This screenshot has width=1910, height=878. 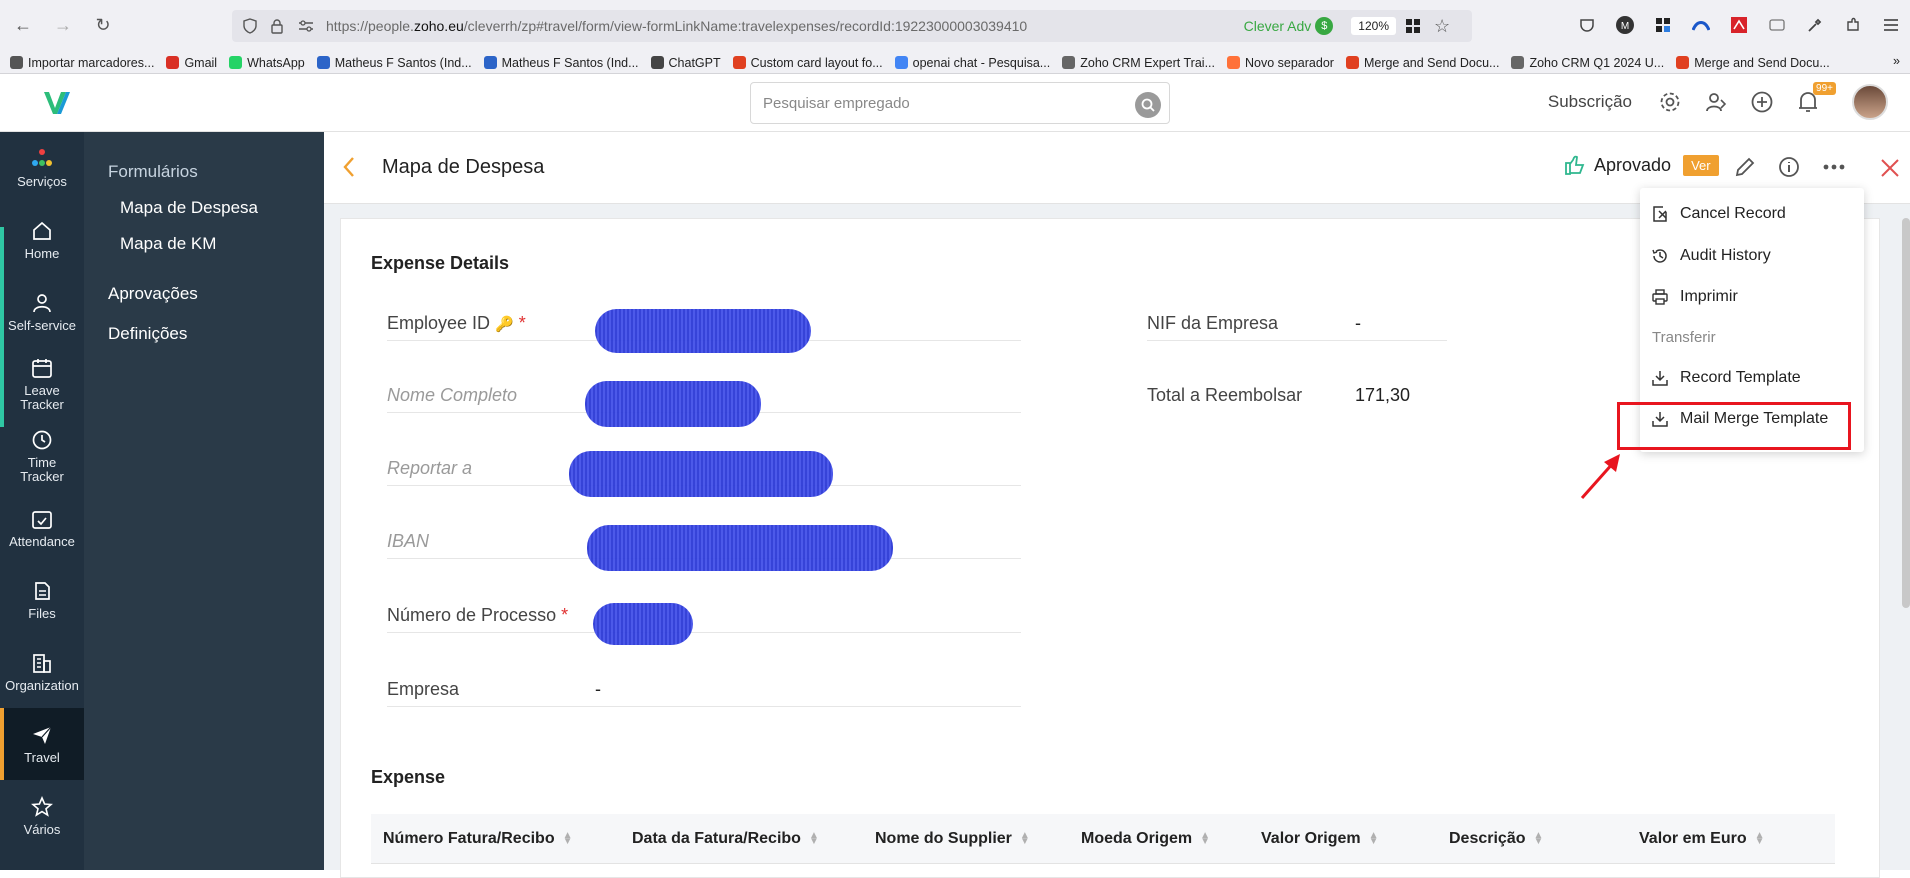 What do you see at coordinates (1693, 838) in the screenshot?
I see `column-label: Valor em Euro` at bounding box center [1693, 838].